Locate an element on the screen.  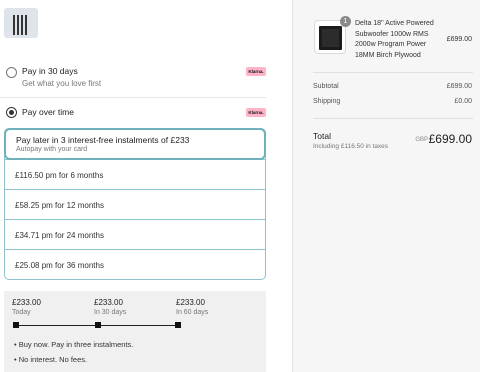
instalment-option-12-months: £58.25 pm for 12 months is located at coordinates (135, 204).